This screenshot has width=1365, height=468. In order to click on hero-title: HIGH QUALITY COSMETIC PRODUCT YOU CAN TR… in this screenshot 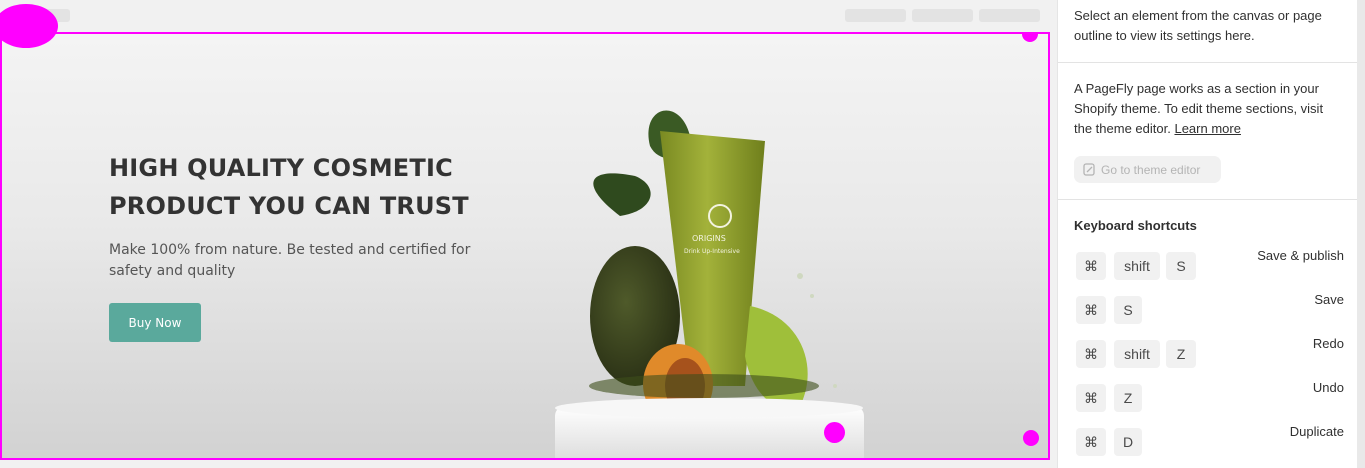, I will do `click(319, 187)`.